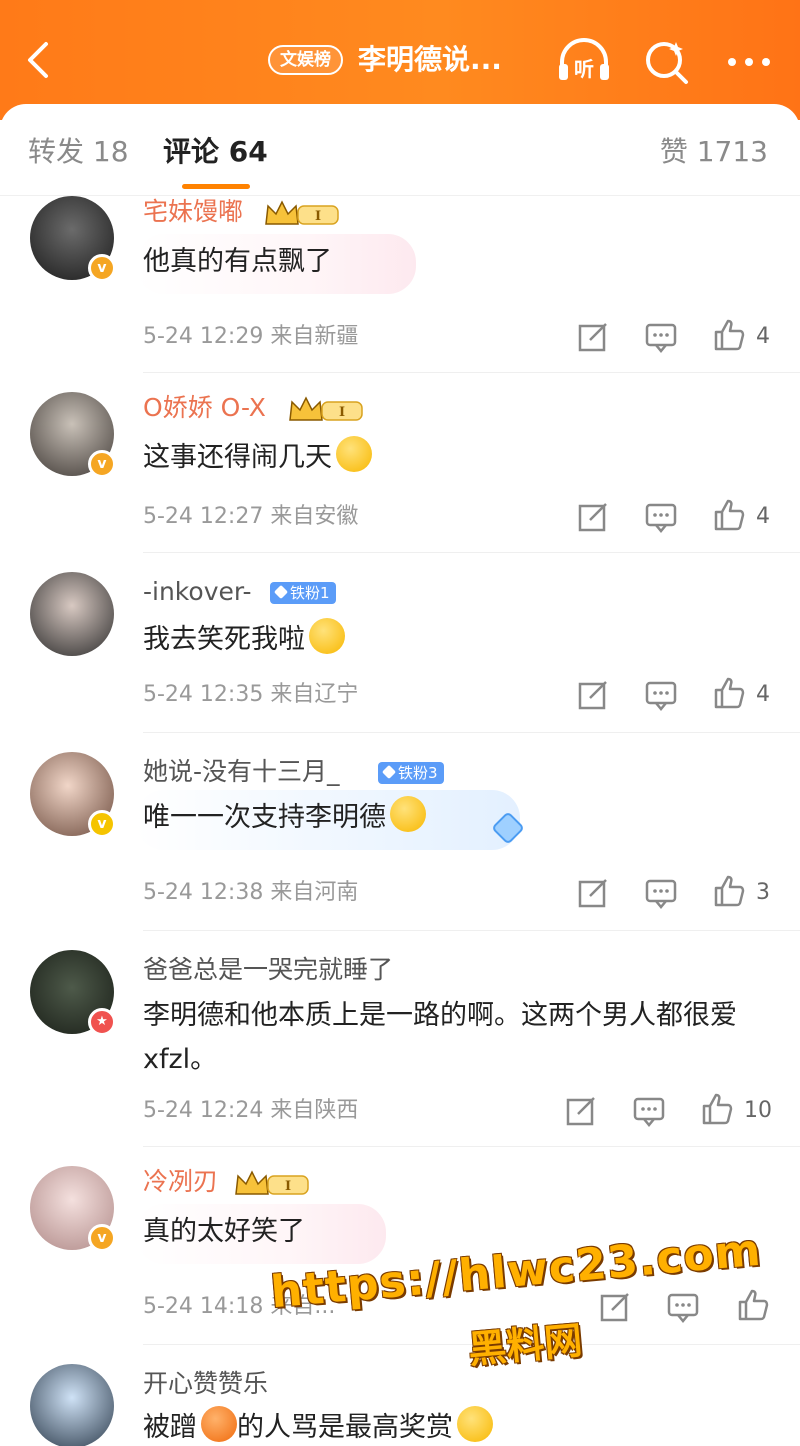 This screenshot has height=1446, width=800. I want to click on comment-text: 唯一一次支持李明德, so click(264, 817).